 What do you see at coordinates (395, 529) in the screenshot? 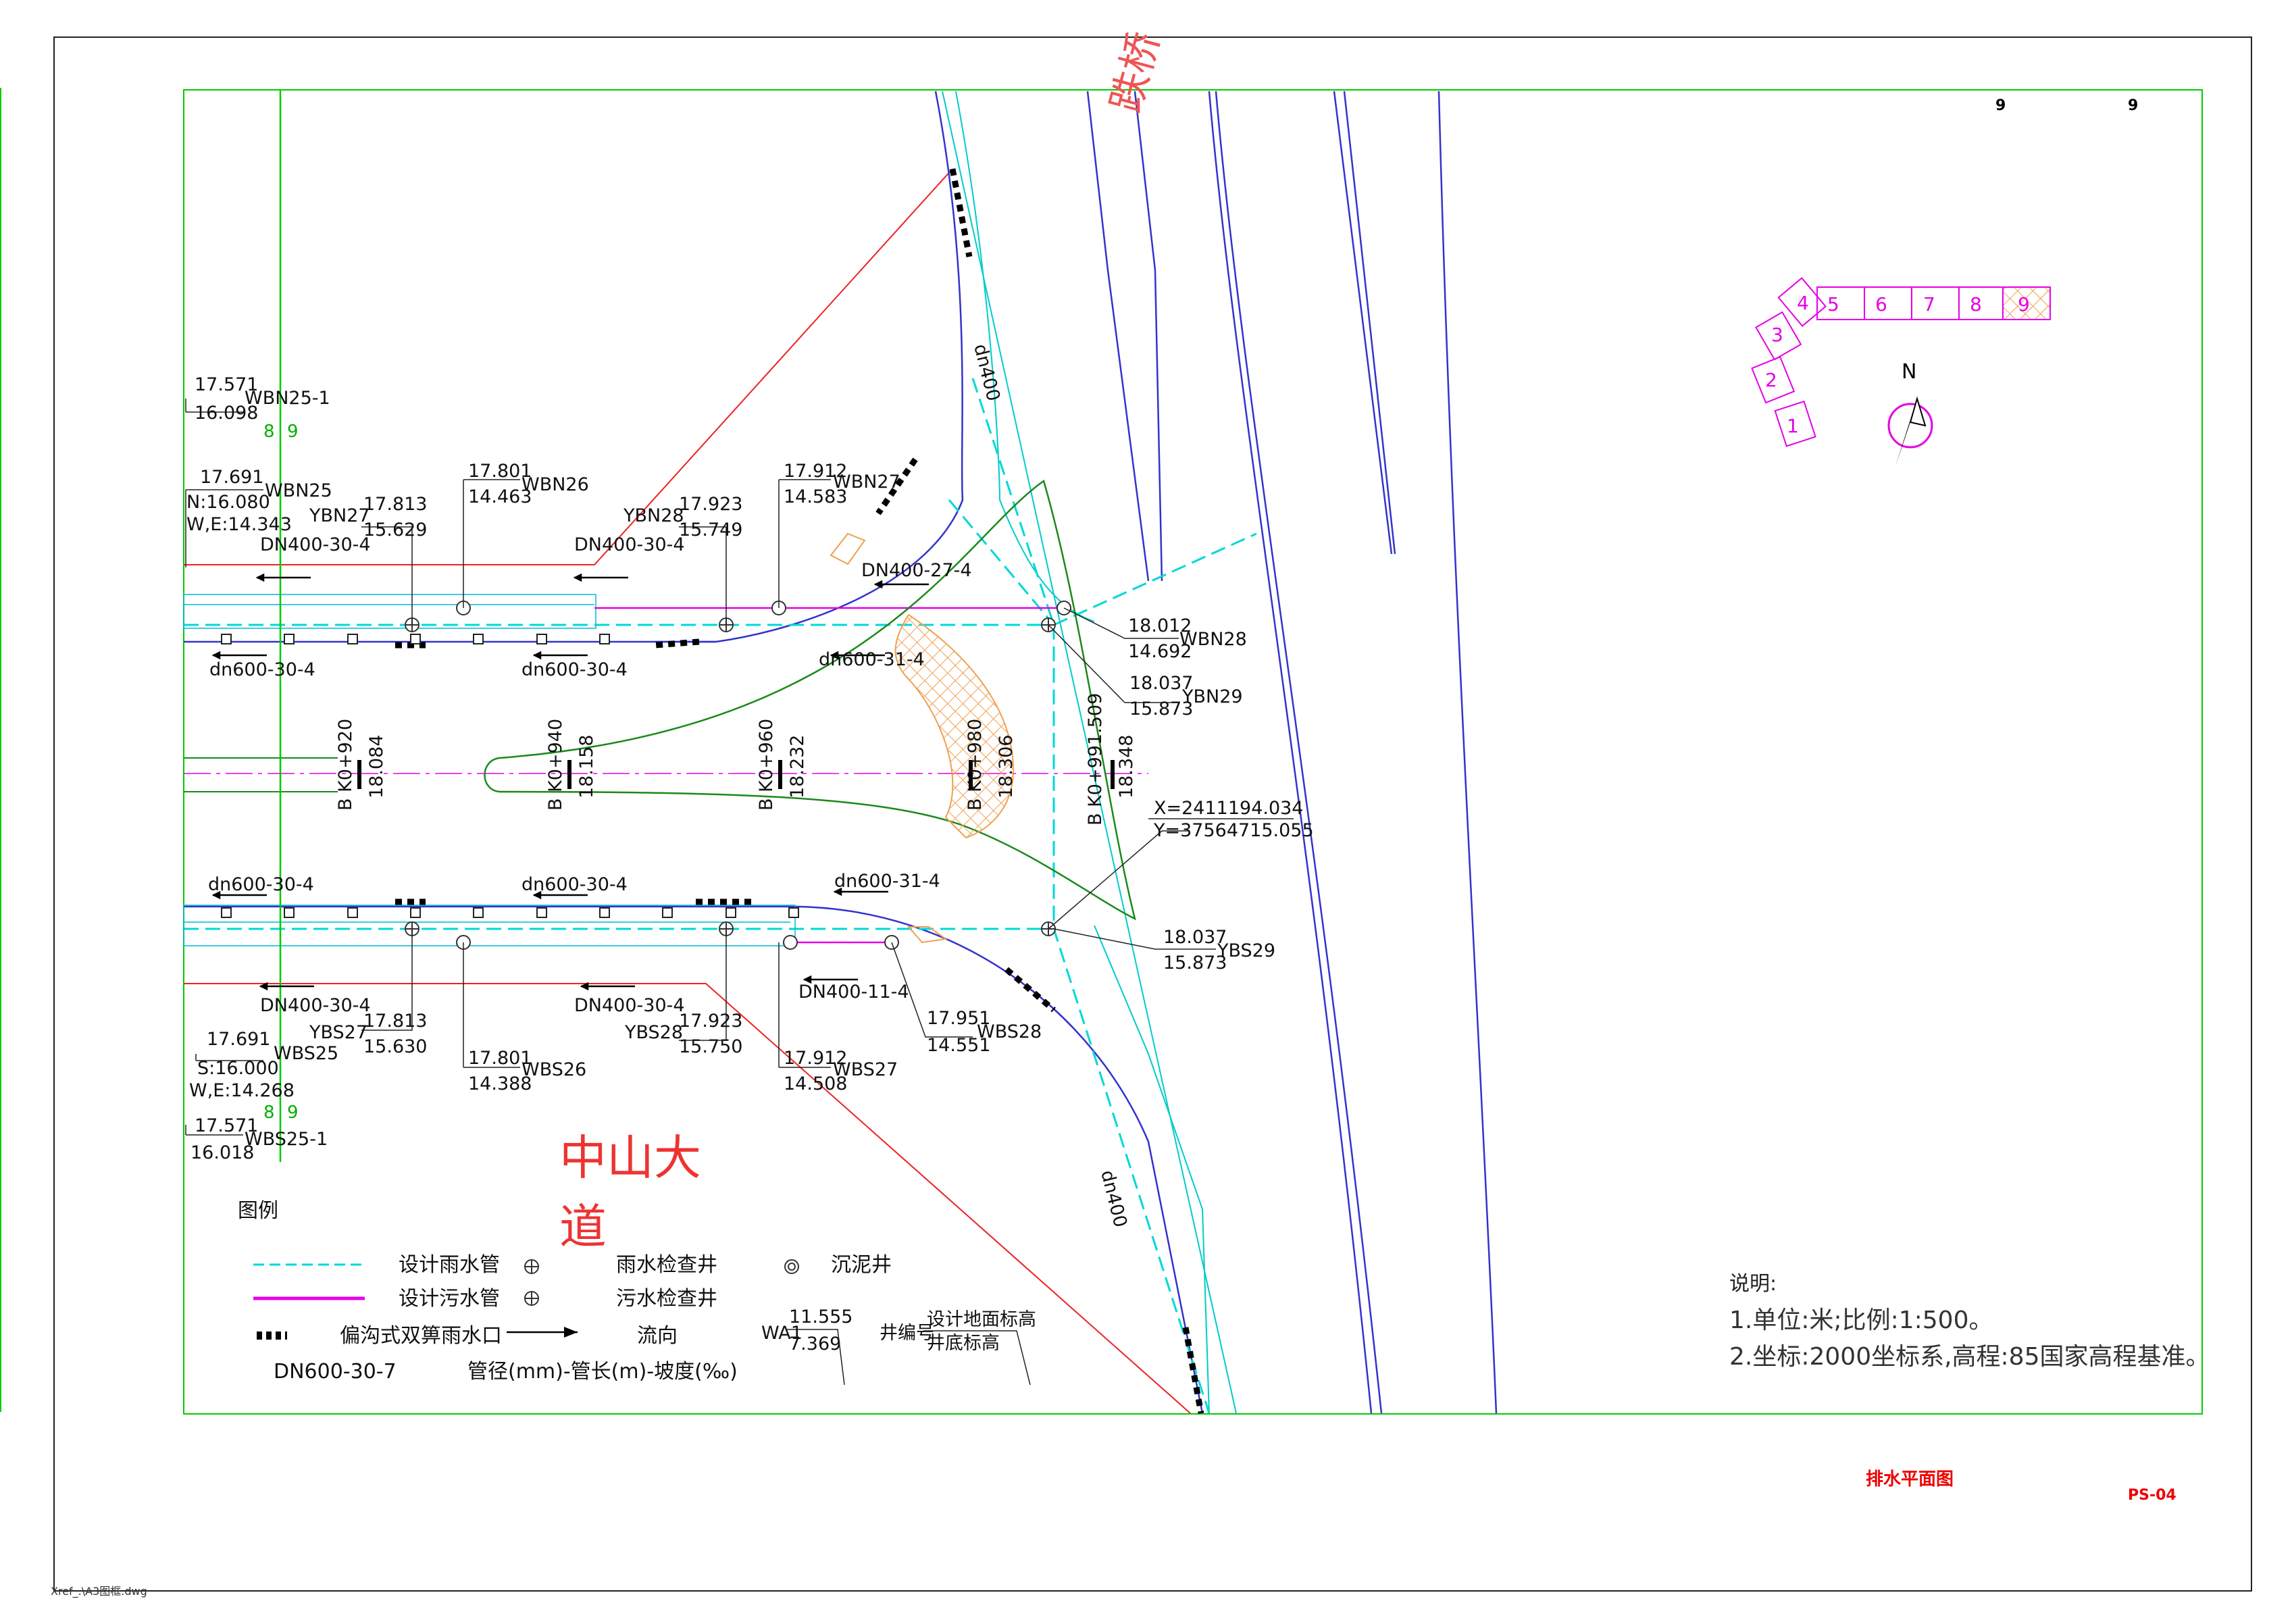
I see `well-bottom: 15.629` at bounding box center [395, 529].